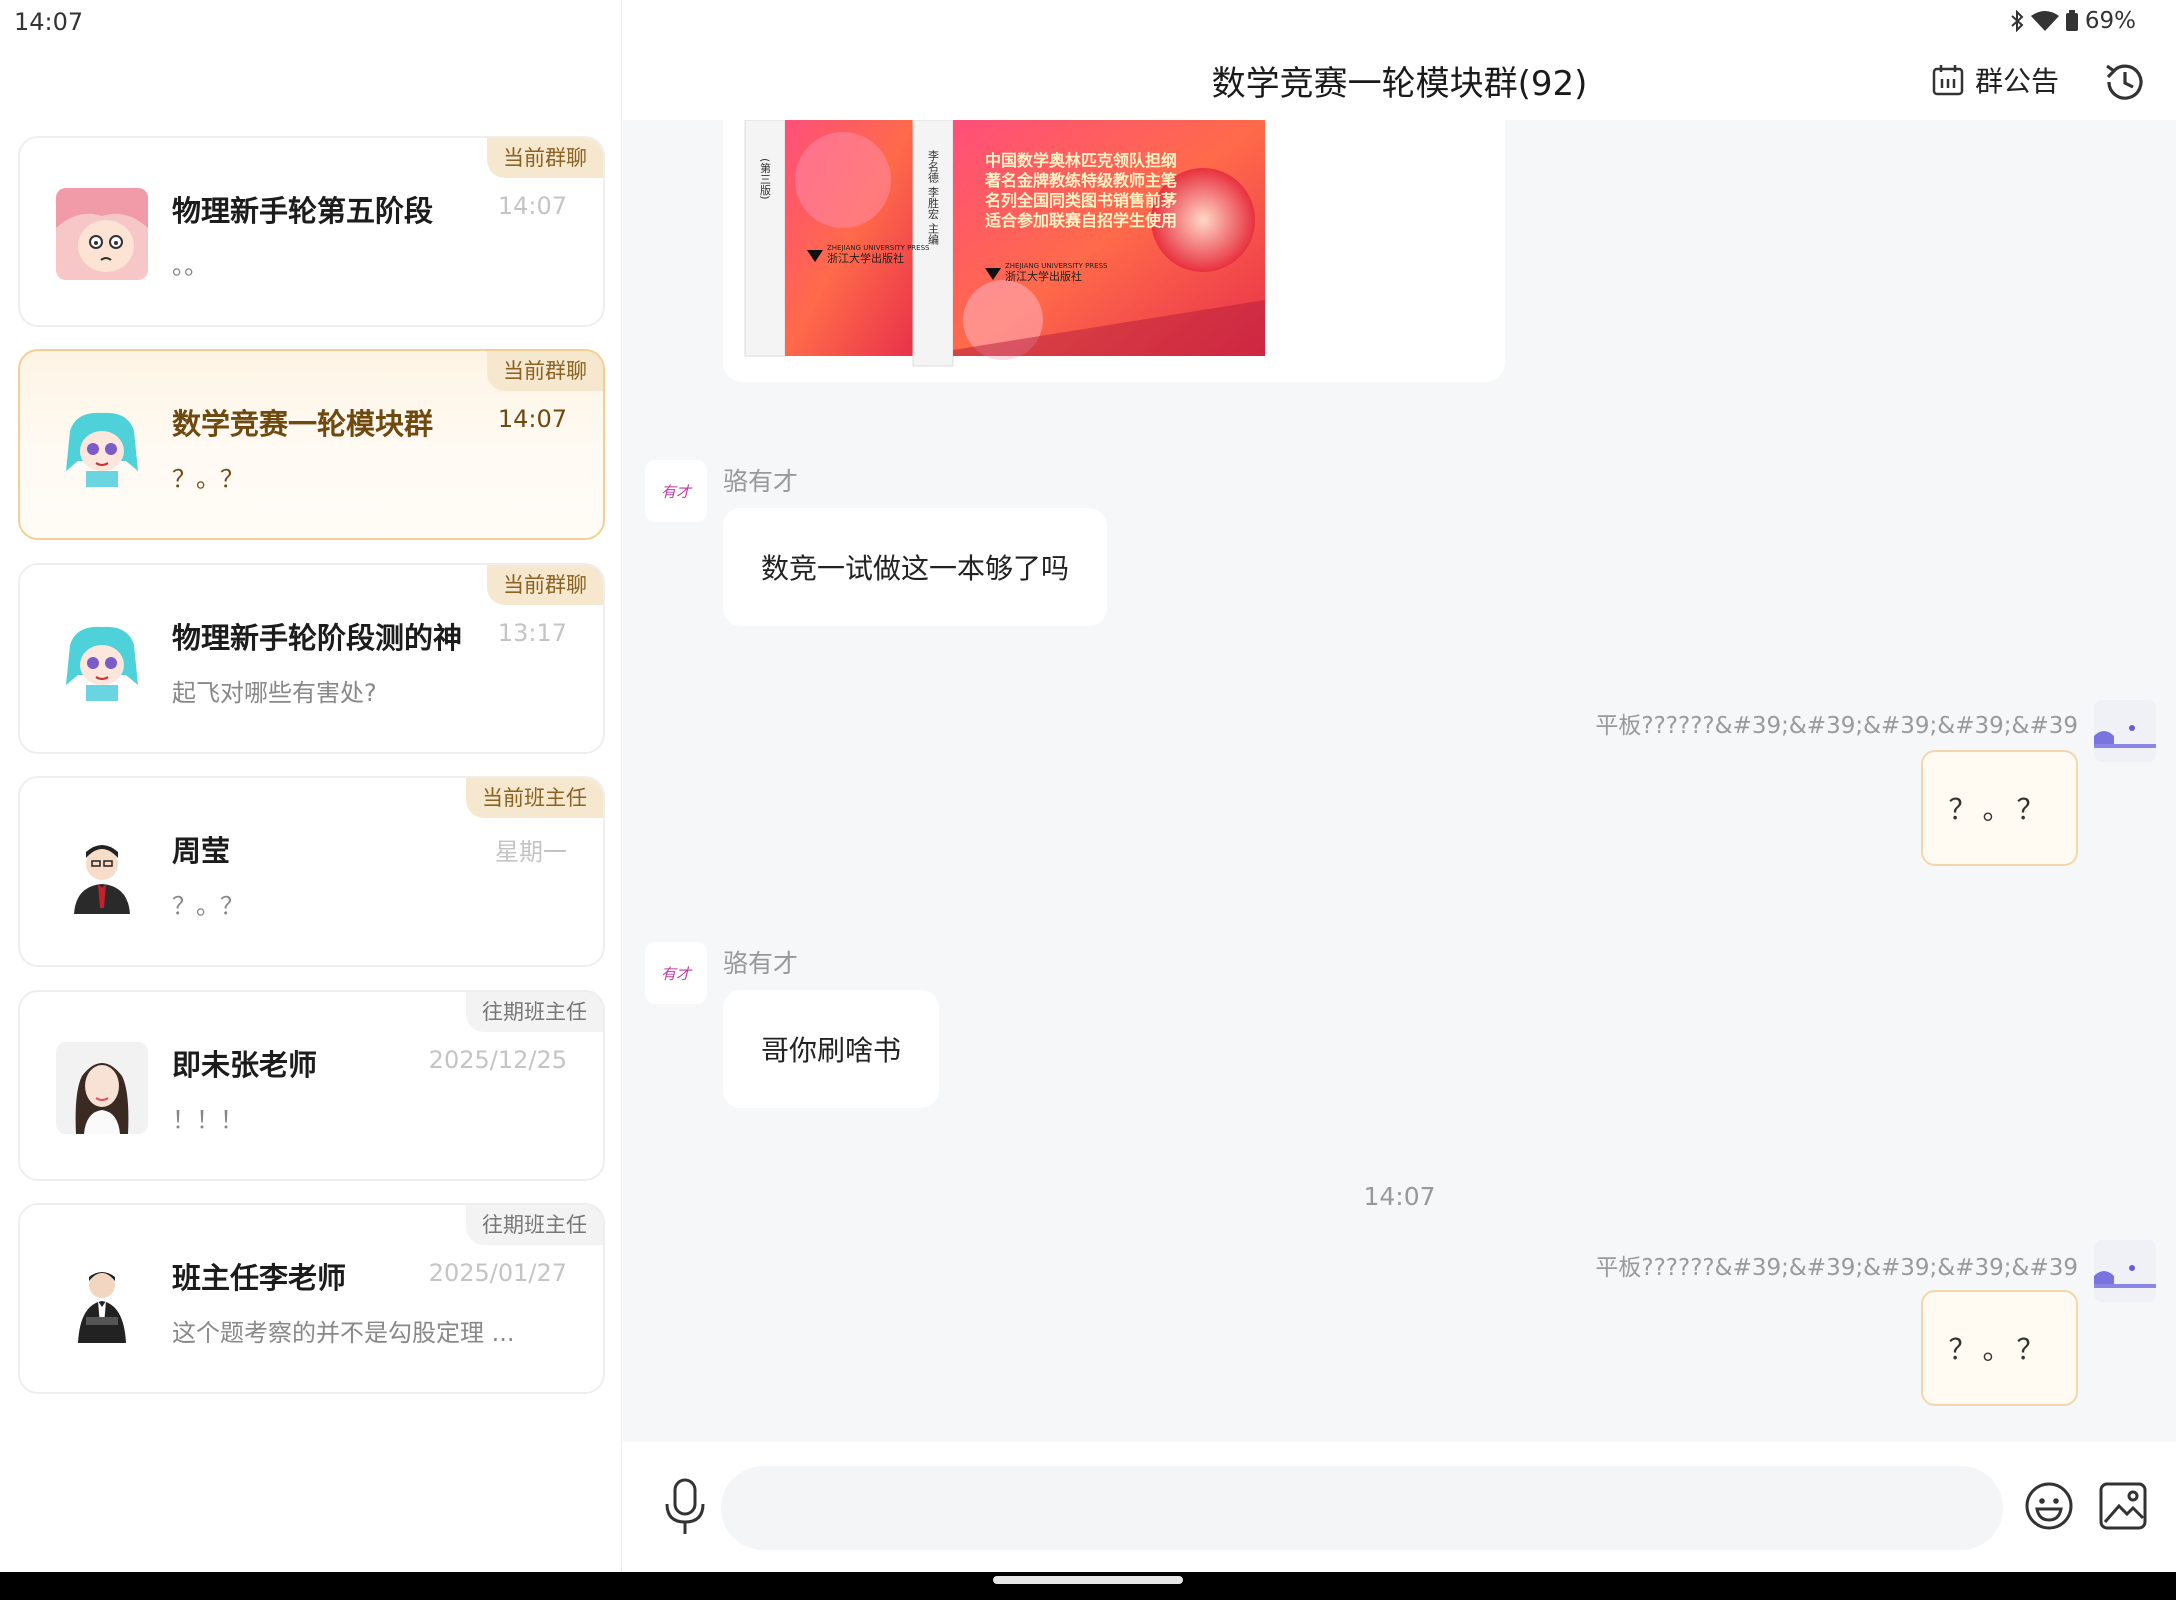 The image size is (2176, 1600). I want to click on conversation-tag: 当前班主任, so click(534, 798).